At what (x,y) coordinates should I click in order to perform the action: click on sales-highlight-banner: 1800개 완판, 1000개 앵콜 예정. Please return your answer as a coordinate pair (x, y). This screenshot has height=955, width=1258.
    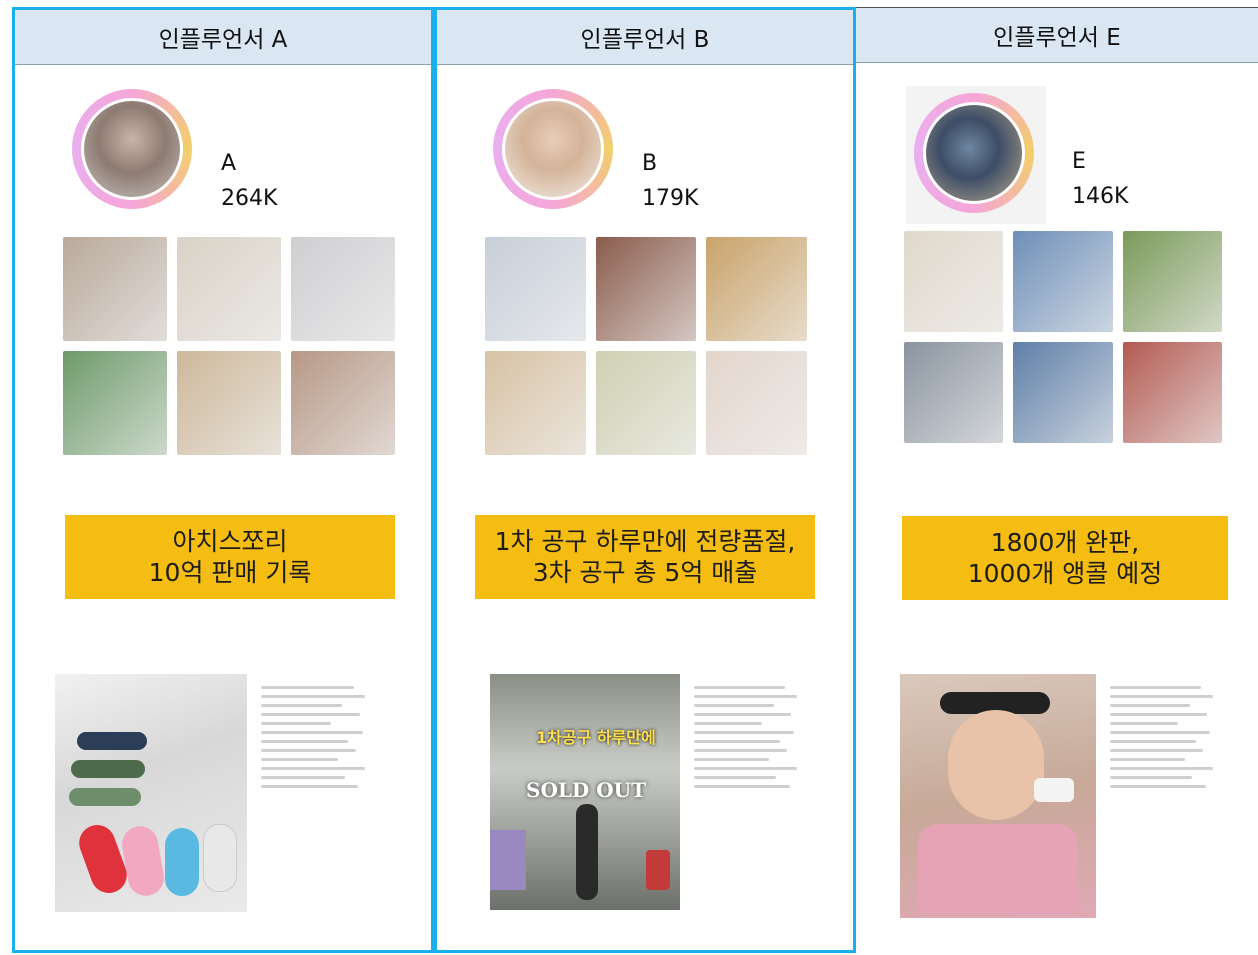
    Looking at the image, I should click on (1065, 558).